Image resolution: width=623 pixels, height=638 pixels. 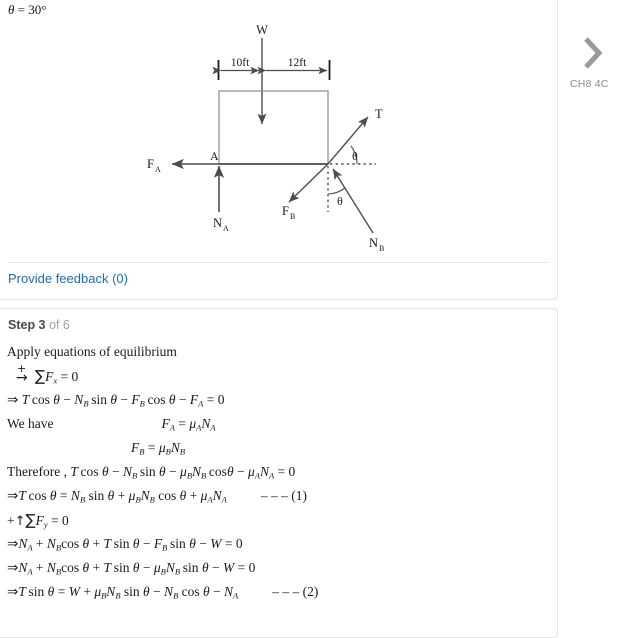 I want to click on we-have-text: We have, so click(x=30, y=423).